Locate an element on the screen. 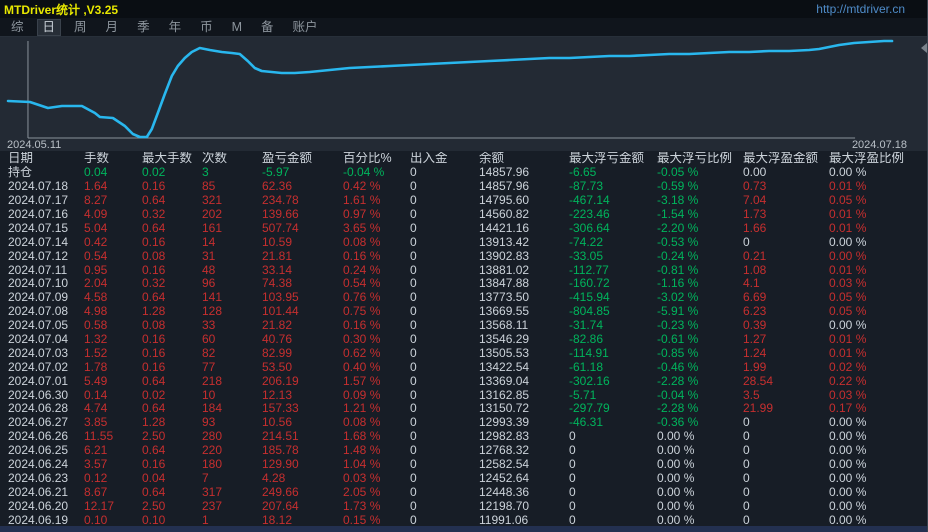 This screenshot has width=928, height=532. table-cell: 62.36 is located at coordinates (277, 187).